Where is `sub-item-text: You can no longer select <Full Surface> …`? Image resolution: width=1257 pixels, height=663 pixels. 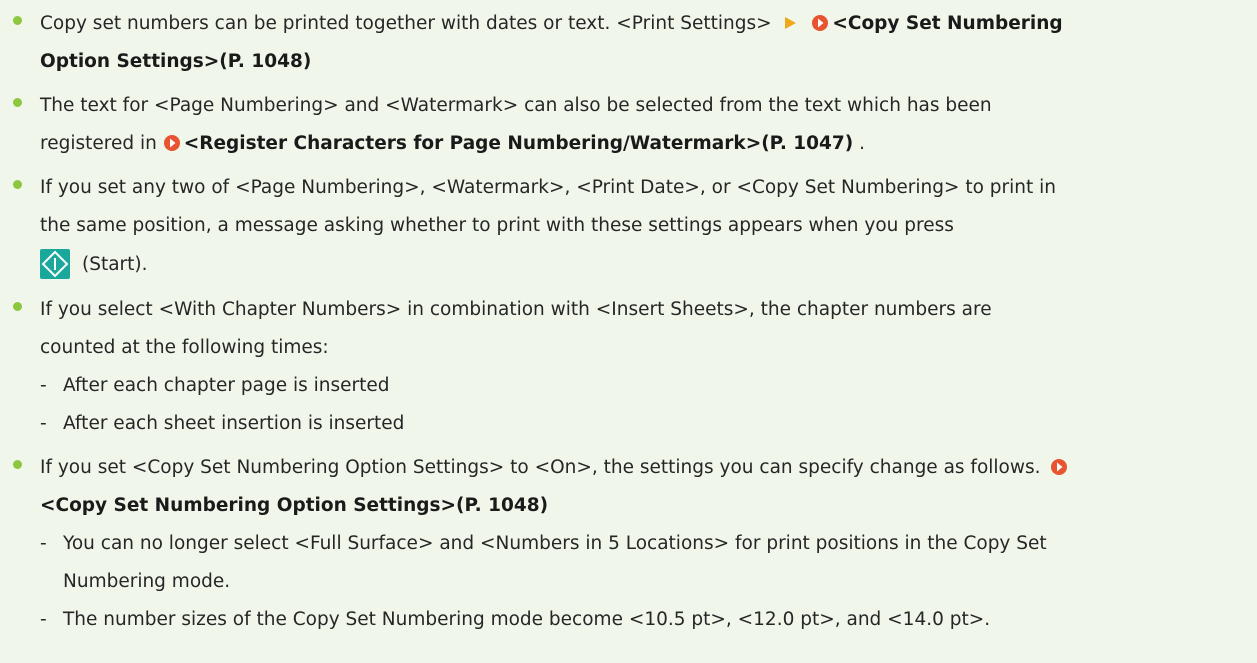
sub-item-text: You can no longer select <Full Surface> … is located at coordinates (555, 543).